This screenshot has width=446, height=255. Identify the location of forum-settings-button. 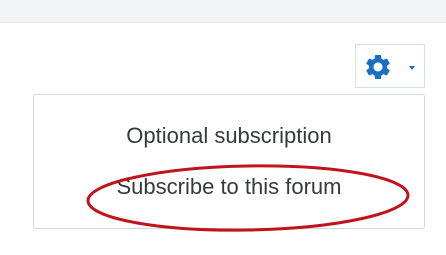
(390, 66).